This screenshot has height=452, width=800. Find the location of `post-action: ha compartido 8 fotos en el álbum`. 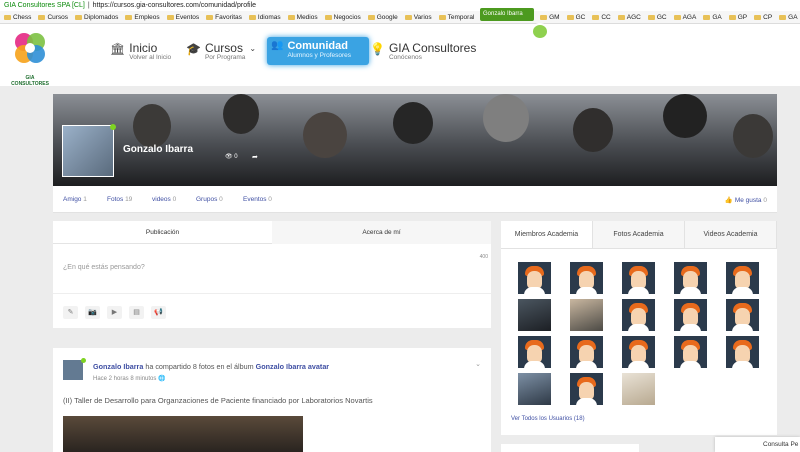

post-action: ha compartido 8 fotos en el álbum is located at coordinates (199, 366).